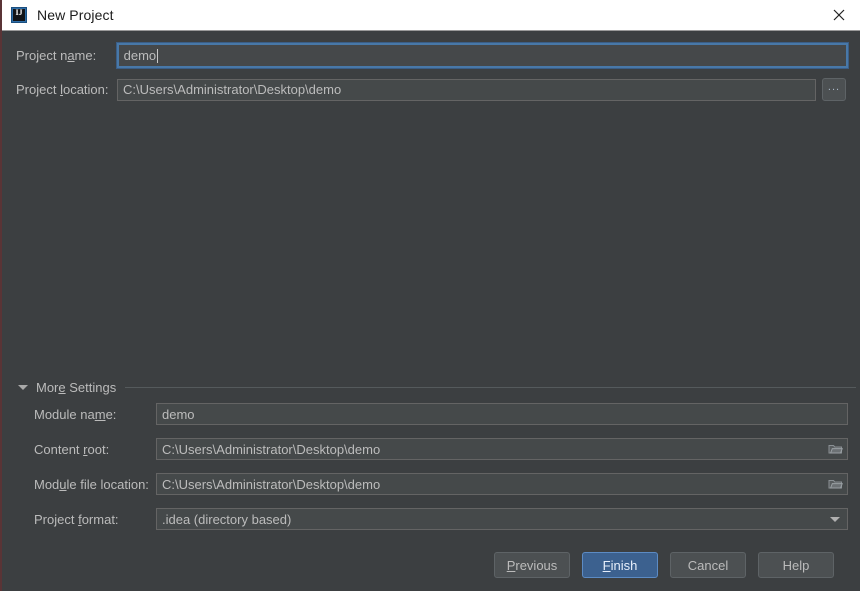 The image size is (860, 591). I want to click on module-name-row: Module name: demo, so click(441, 414).